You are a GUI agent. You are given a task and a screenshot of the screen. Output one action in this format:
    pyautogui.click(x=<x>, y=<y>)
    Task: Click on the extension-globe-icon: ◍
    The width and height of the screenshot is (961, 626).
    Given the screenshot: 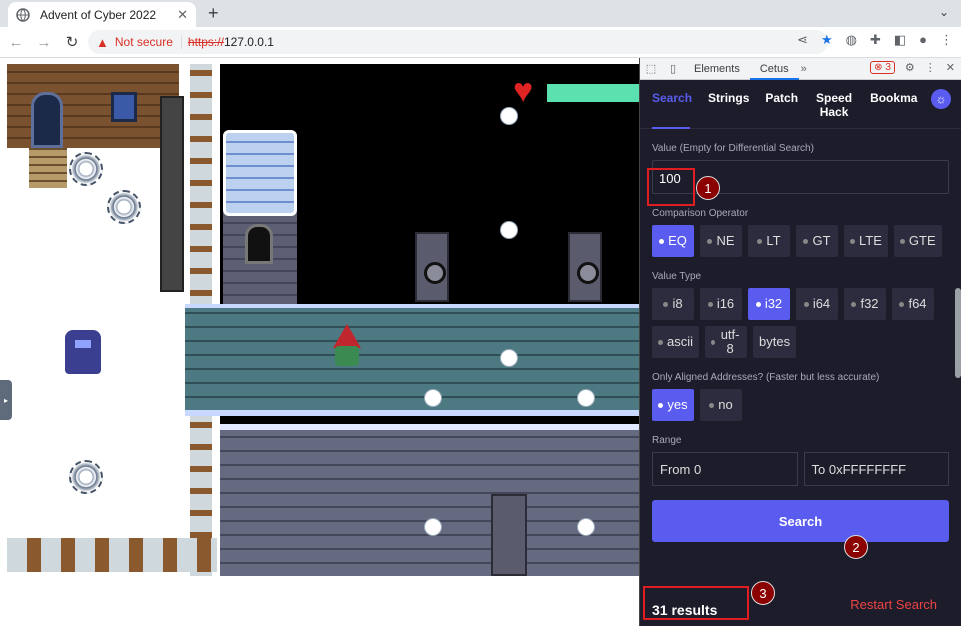 What is the action you would take?
    pyautogui.click(x=851, y=40)
    